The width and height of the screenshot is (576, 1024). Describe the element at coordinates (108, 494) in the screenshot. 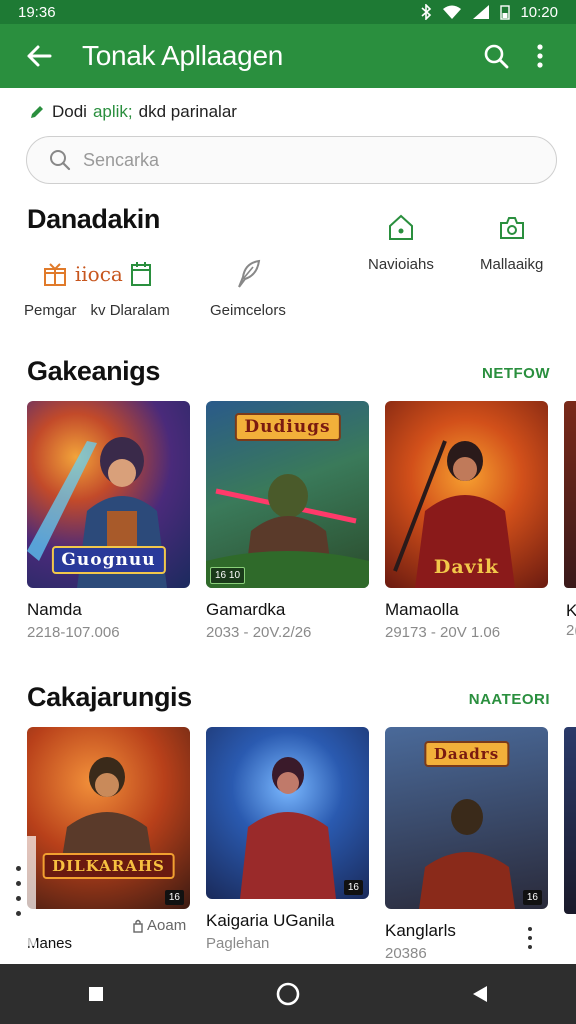

I see `game-art: Guognuu` at that location.